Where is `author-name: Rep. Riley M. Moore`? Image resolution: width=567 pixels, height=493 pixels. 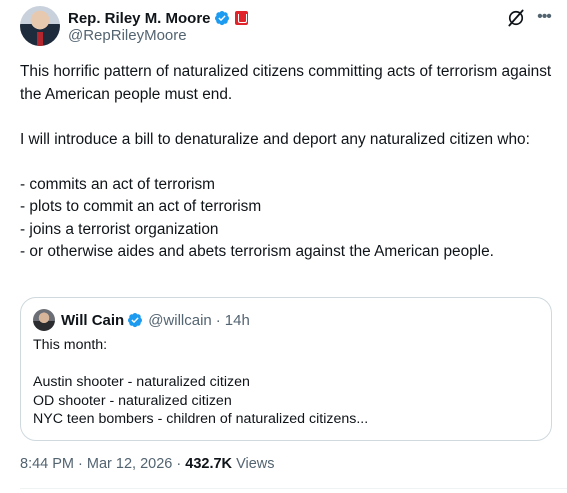 author-name: Rep. Riley M. Moore is located at coordinates (139, 18).